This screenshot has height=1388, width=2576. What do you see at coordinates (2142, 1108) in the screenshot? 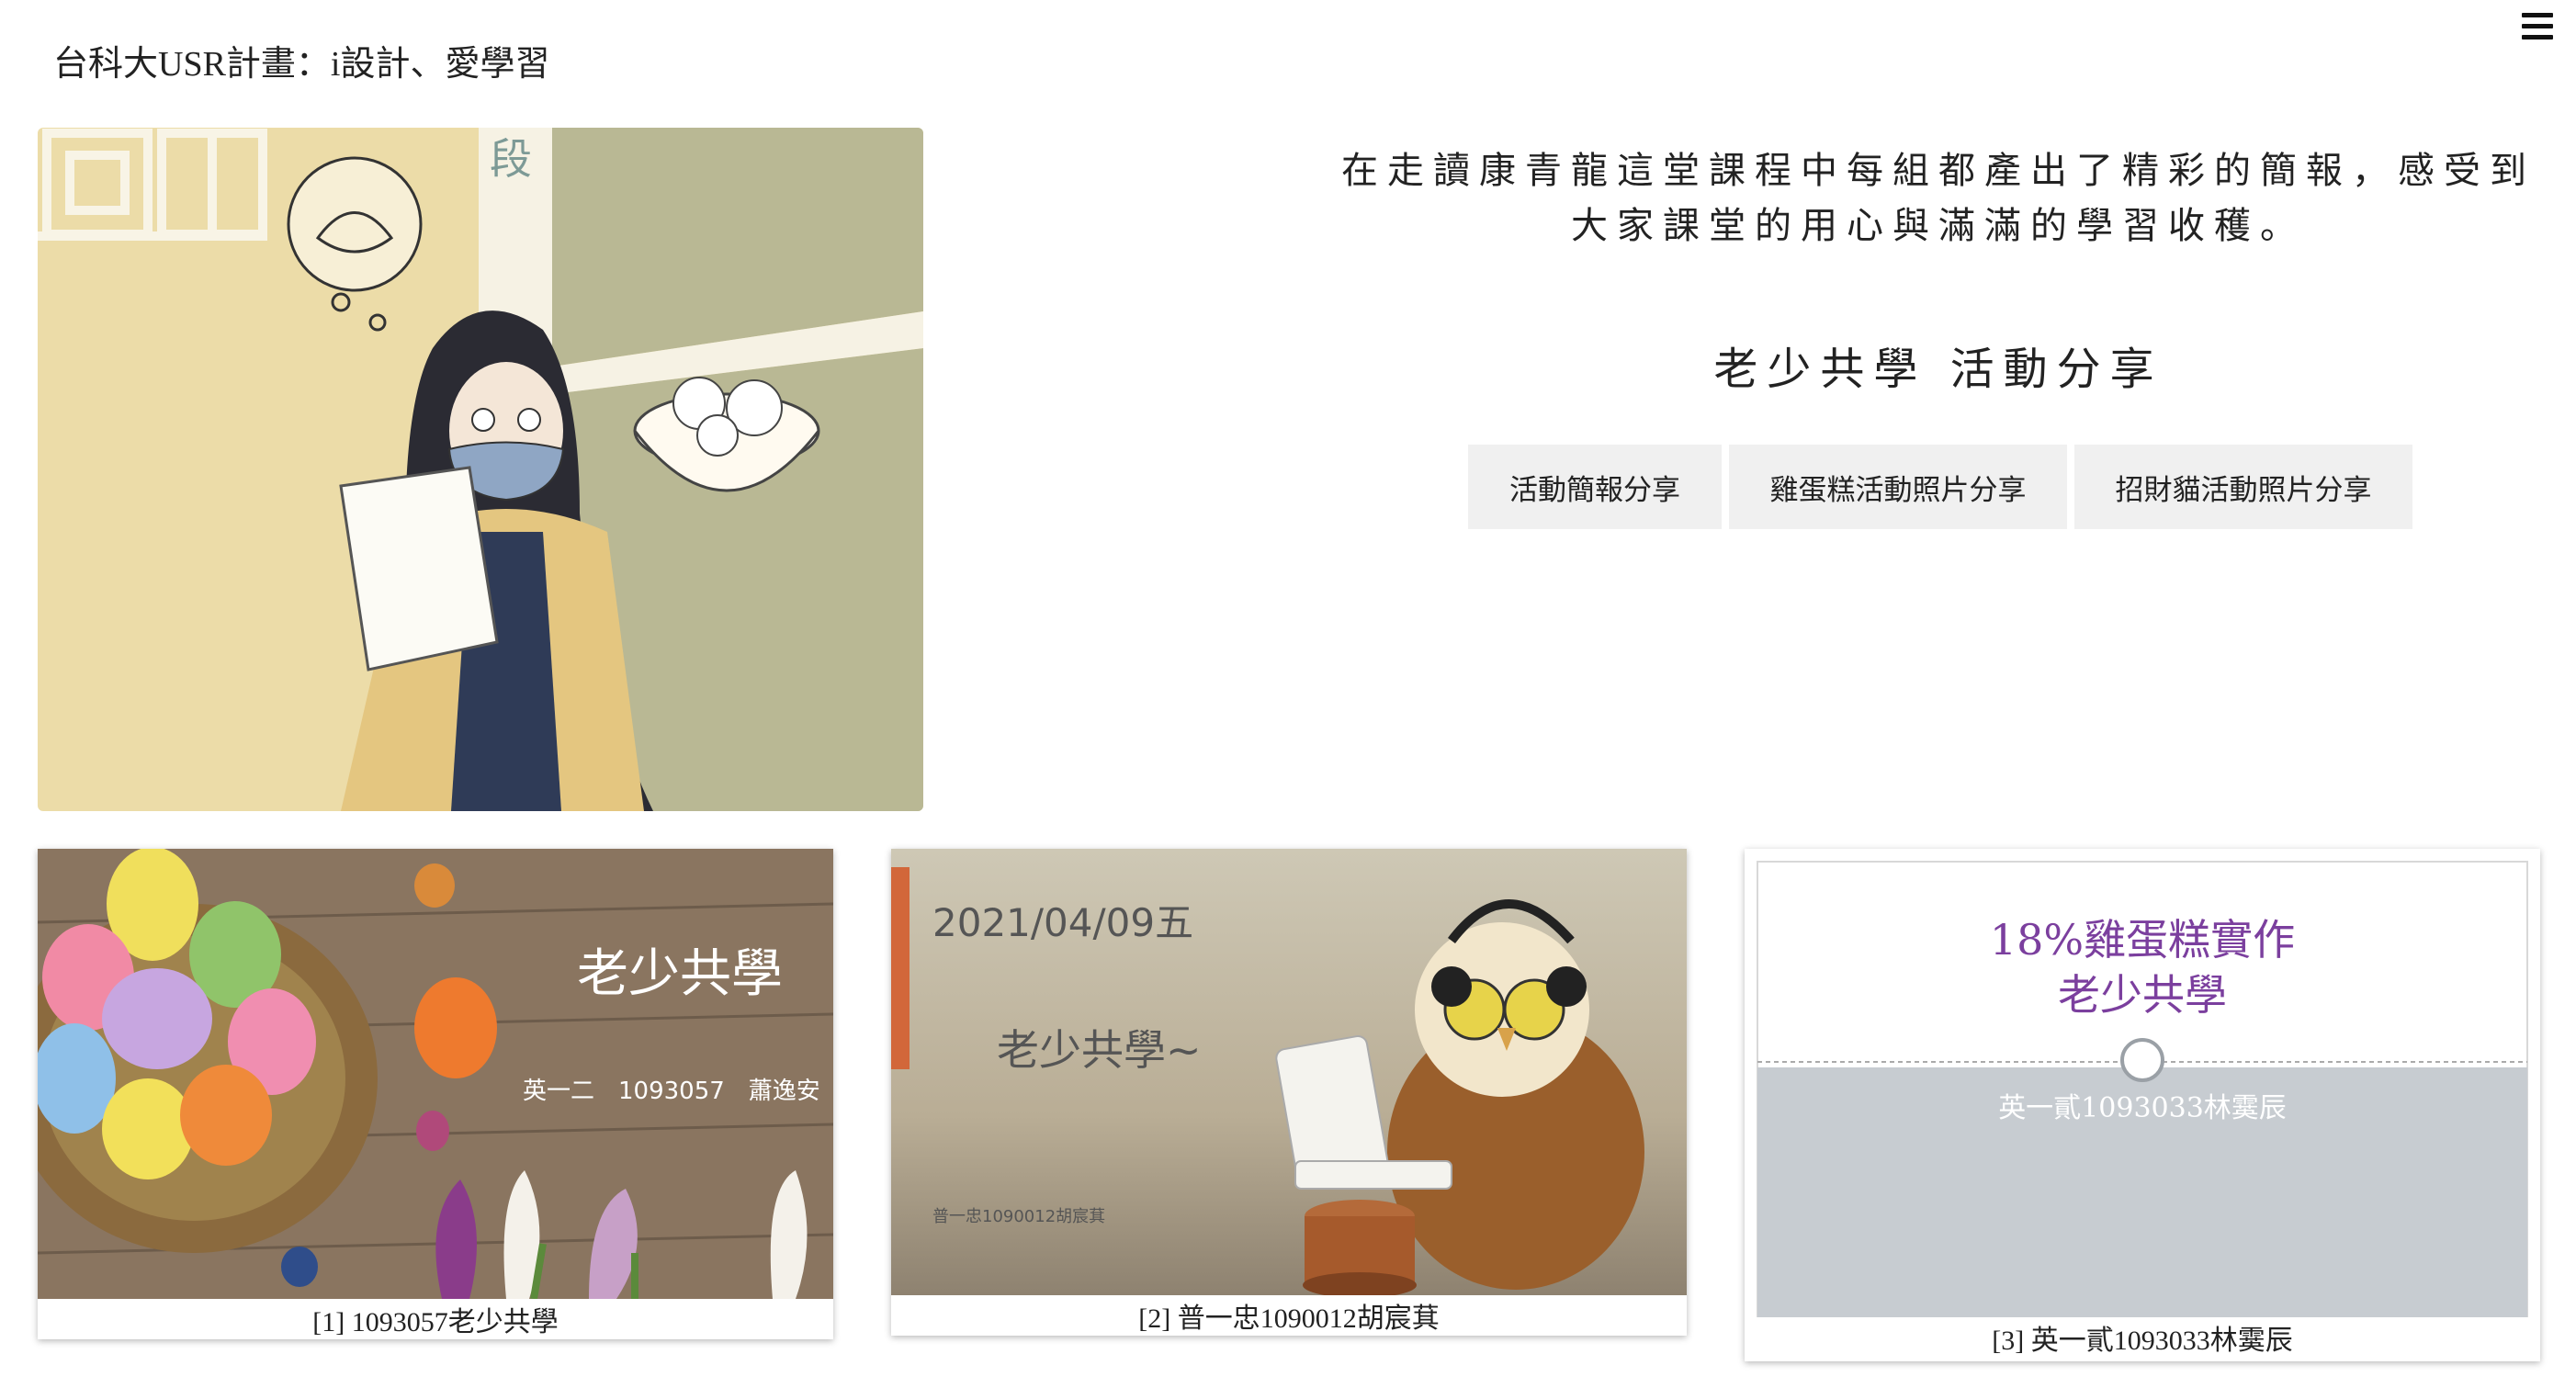
I see `slide-subtitle-3: 英一貳1093033林霙辰` at bounding box center [2142, 1108].